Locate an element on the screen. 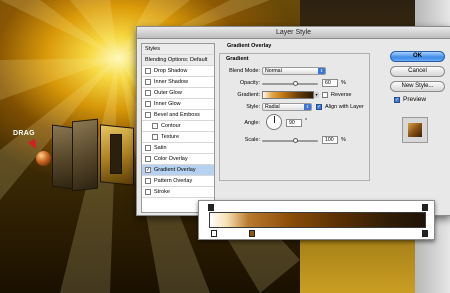 This screenshot has height=293, width=450. style-label: Style: is located at coordinates (253, 107).